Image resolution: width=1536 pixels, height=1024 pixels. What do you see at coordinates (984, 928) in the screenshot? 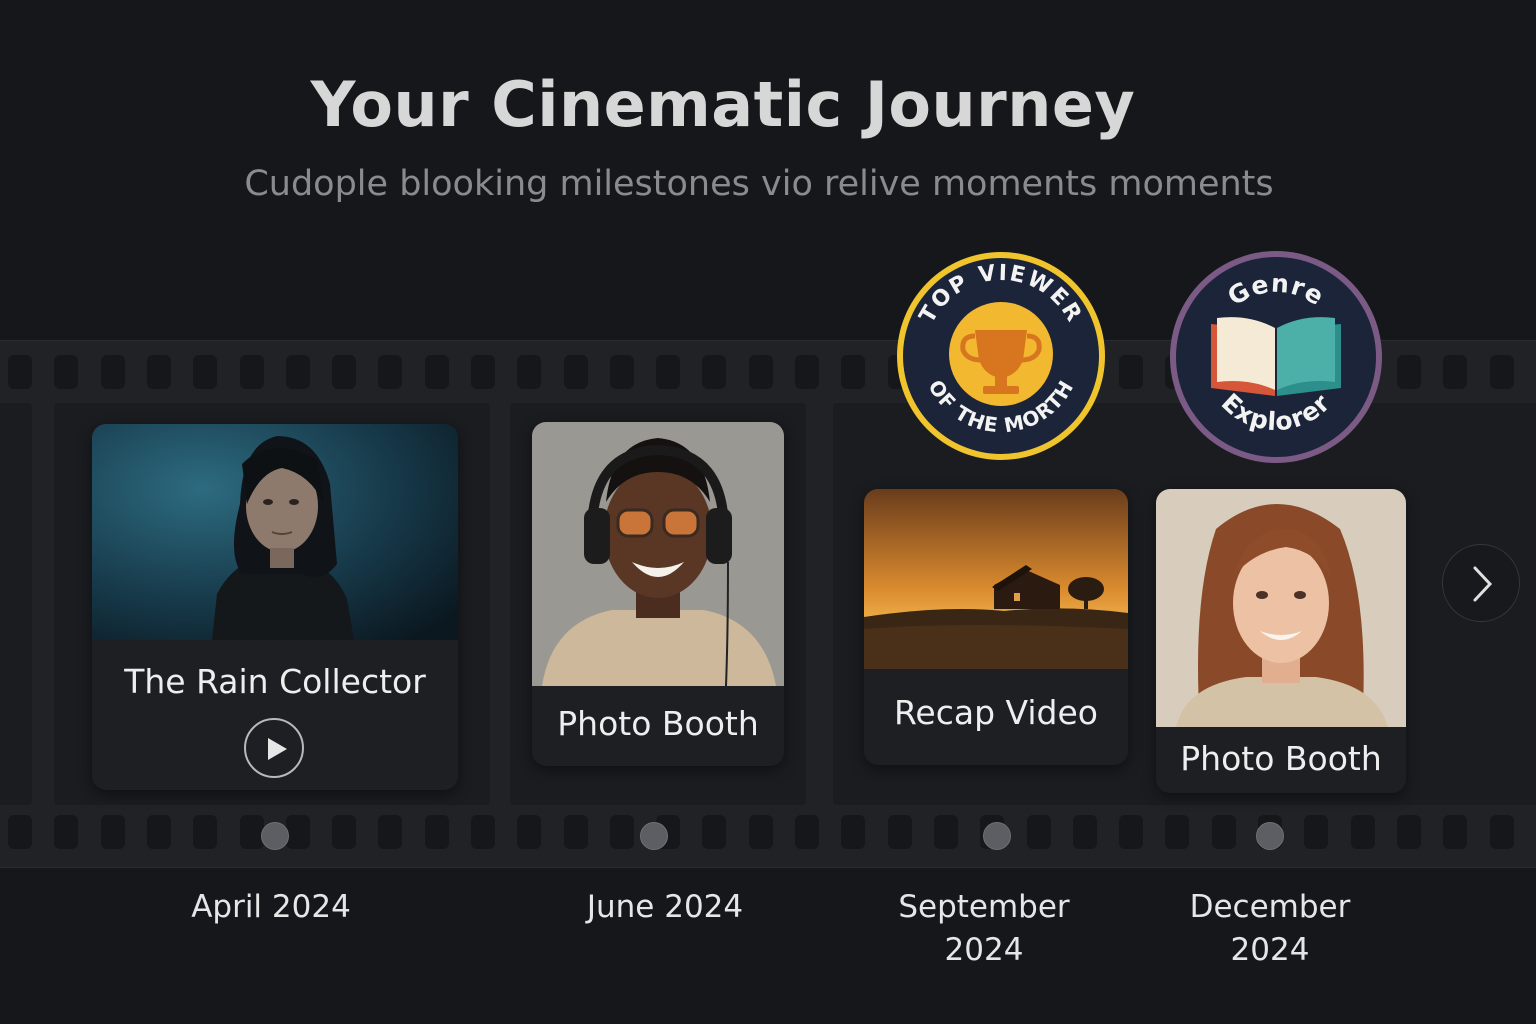
I see `milestone-date: September 2024` at bounding box center [984, 928].